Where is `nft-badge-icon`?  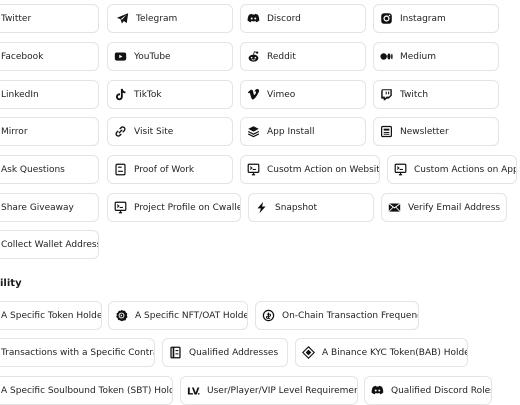 nft-badge-icon is located at coordinates (121, 315).